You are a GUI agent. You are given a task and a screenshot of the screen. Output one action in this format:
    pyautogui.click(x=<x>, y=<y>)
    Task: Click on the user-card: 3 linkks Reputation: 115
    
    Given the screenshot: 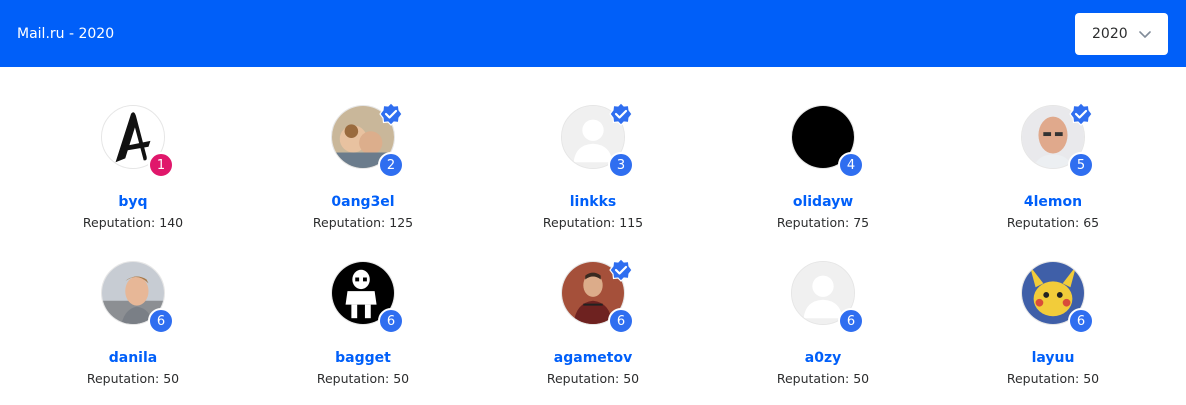 What is the action you would take?
    pyautogui.click(x=593, y=176)
    